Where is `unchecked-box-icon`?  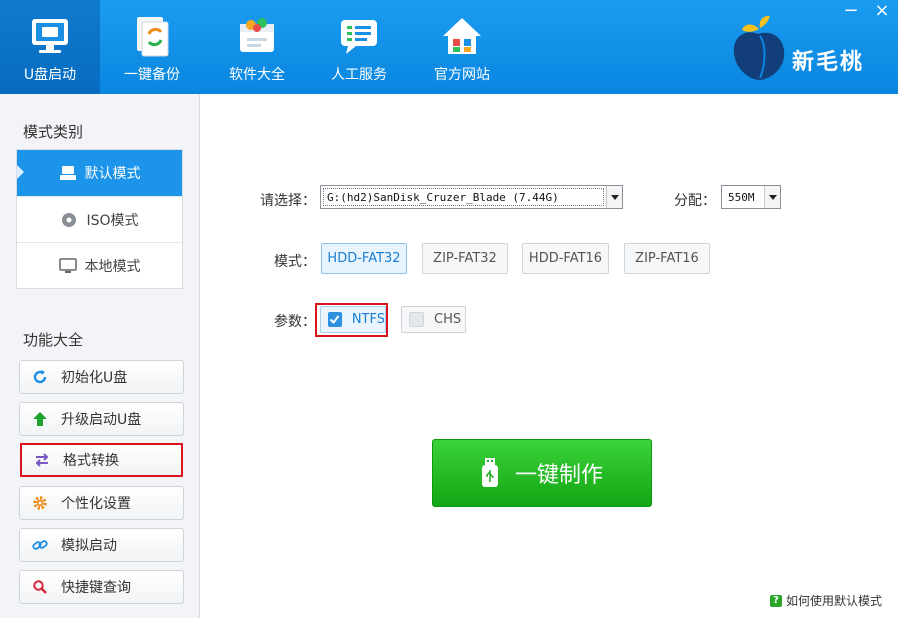 unchecked-box-icon is located at coordinates (416, 319).